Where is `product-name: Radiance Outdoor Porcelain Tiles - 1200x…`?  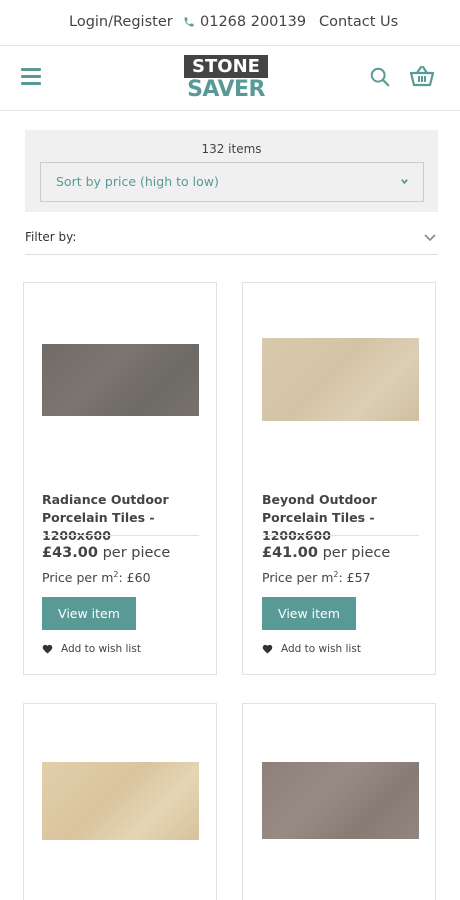
product-name: Radiance Outdoor Porcelain Tiles - 1200x… is located at coordinates (123, 518).